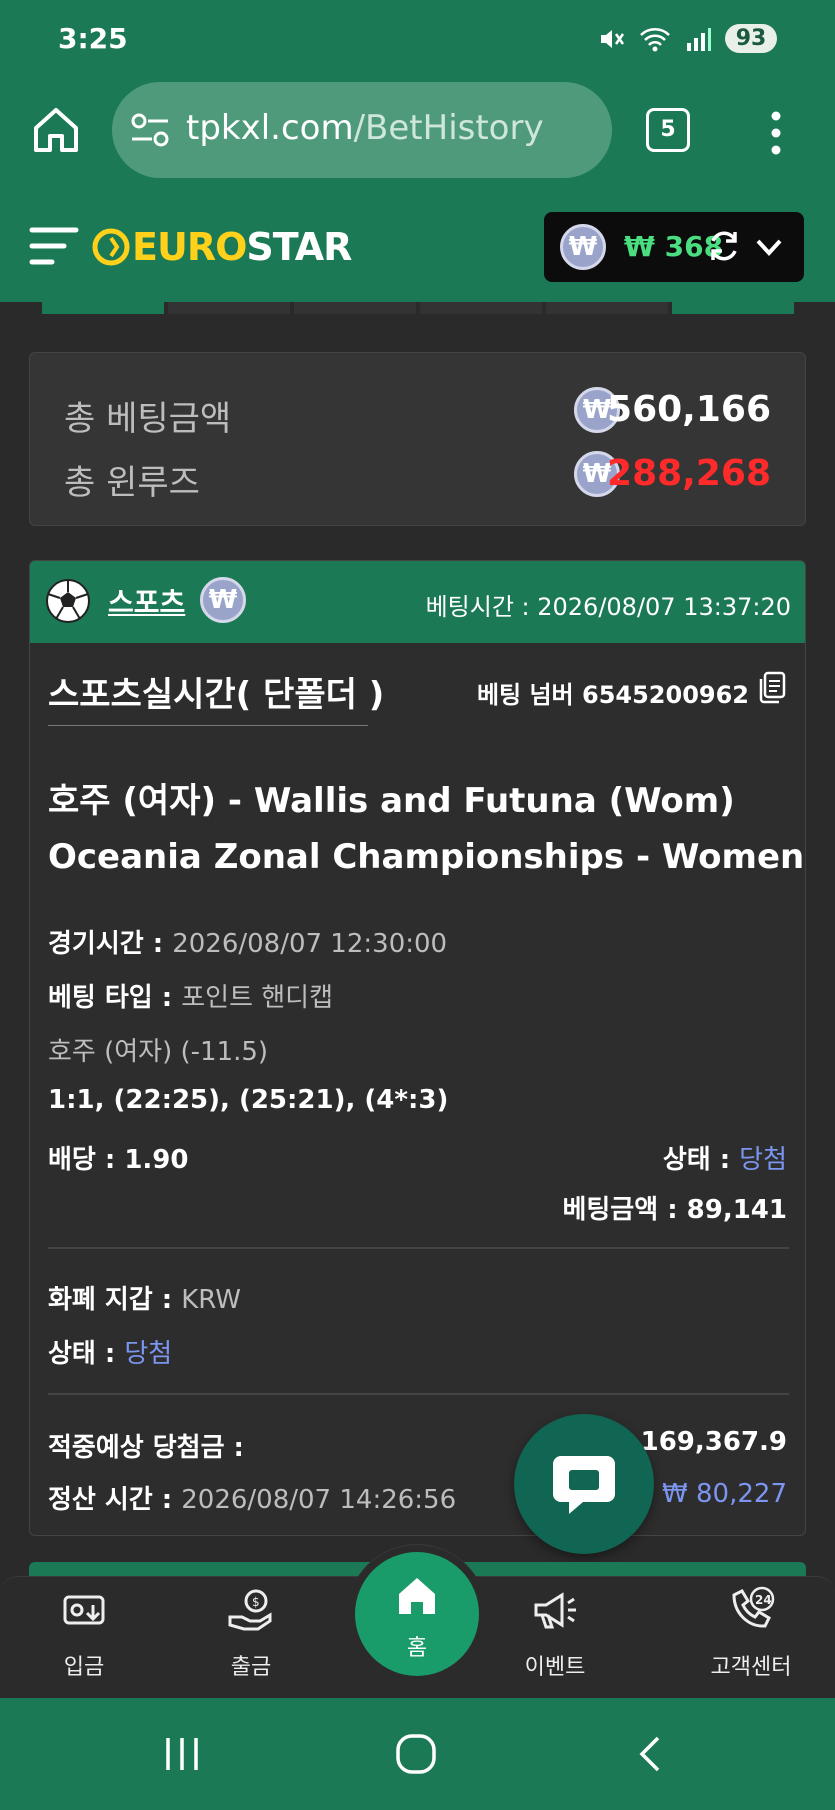 This screenshot has width=835, height=1810. What do you see at coordinates (426, 857) in the screenshot?
I see `league-name: Oceania Zonal Championships - Women` at bounding box center [426, 857].